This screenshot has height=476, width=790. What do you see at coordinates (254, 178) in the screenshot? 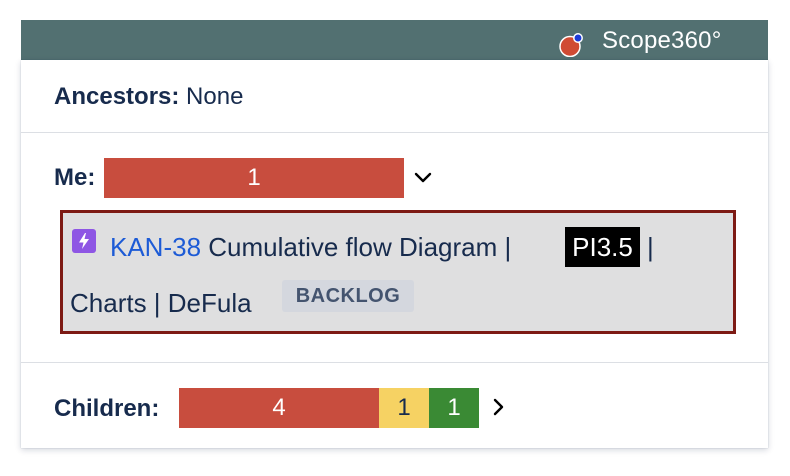
I see `me-status-bar: 1` at bounding box center [254, 178].